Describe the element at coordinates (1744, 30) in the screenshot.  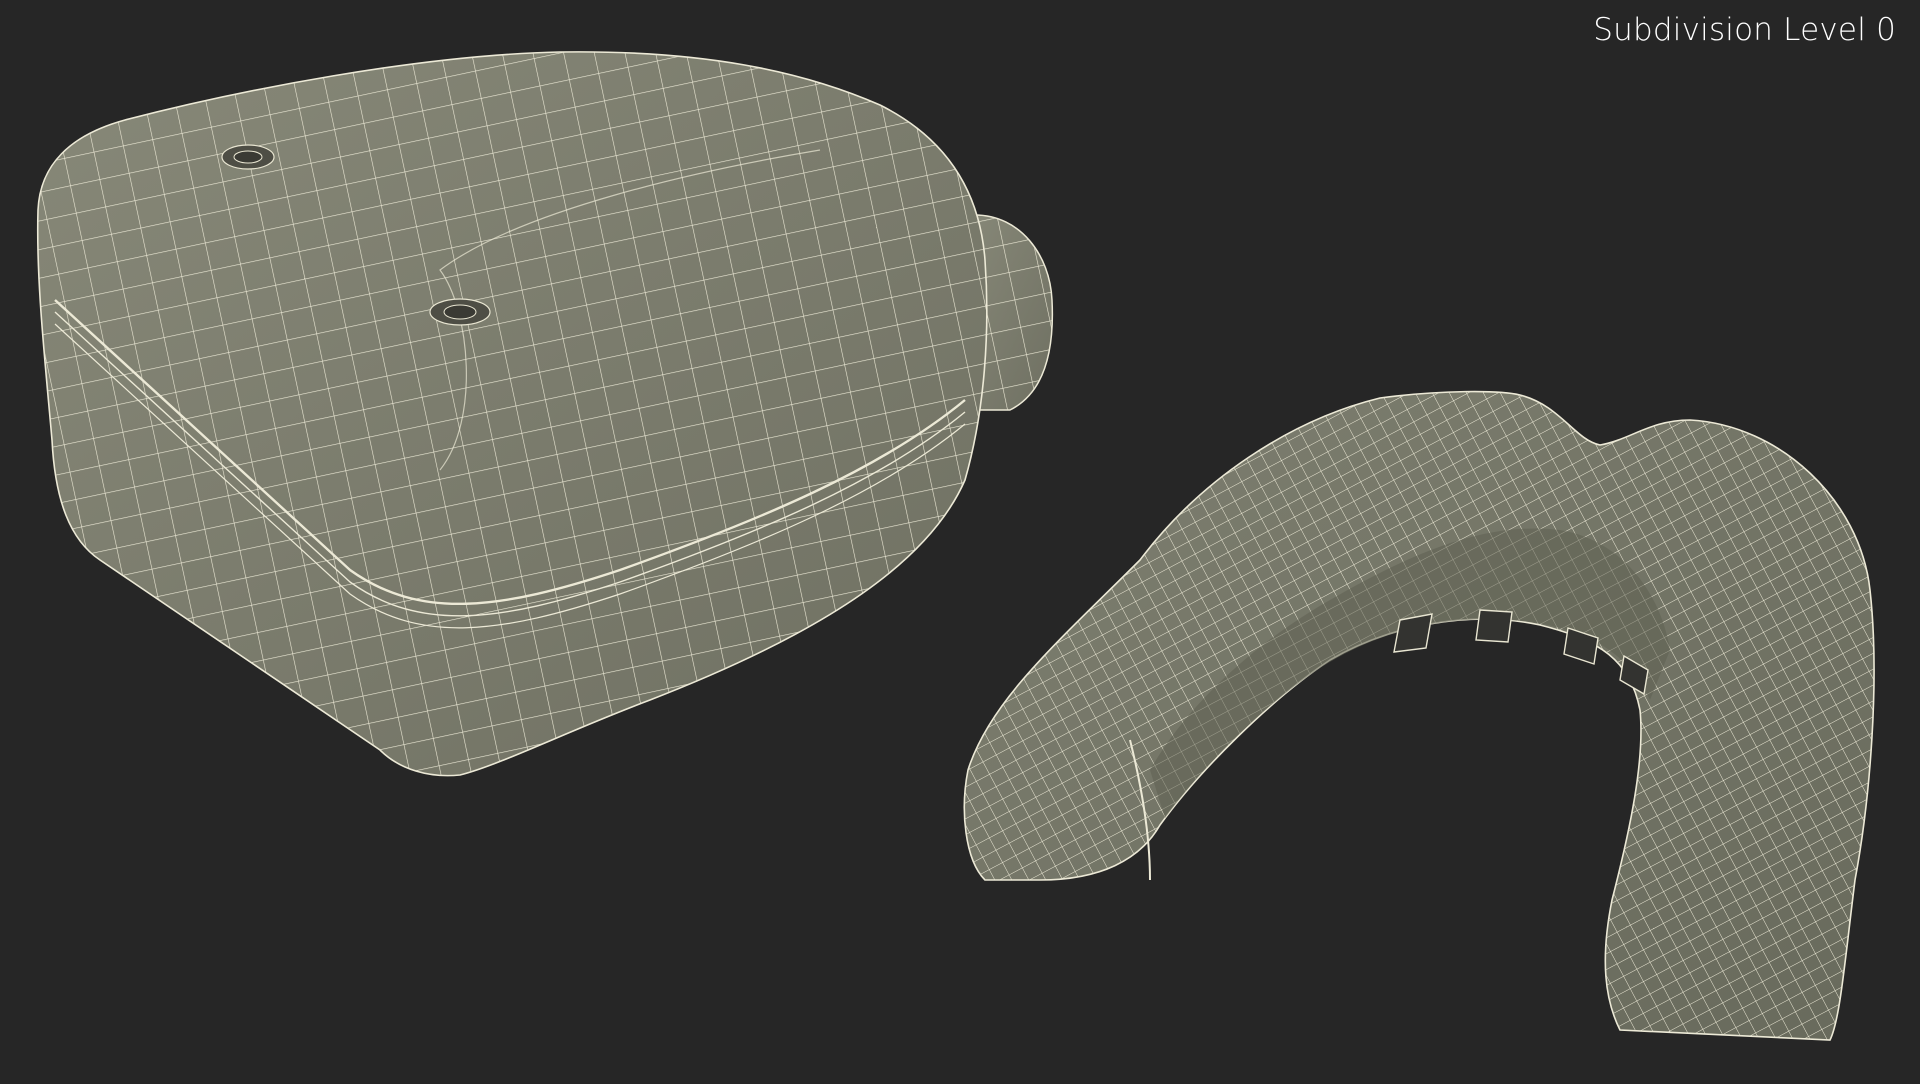
I see `subdivision-level-label: Subdivision Level 0` at that location.